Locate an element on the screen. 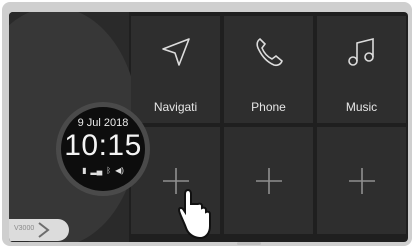 Image resolution: width=414 pixels, height=250 pixels. tile-label: Music is located at coordinates (361, 107).